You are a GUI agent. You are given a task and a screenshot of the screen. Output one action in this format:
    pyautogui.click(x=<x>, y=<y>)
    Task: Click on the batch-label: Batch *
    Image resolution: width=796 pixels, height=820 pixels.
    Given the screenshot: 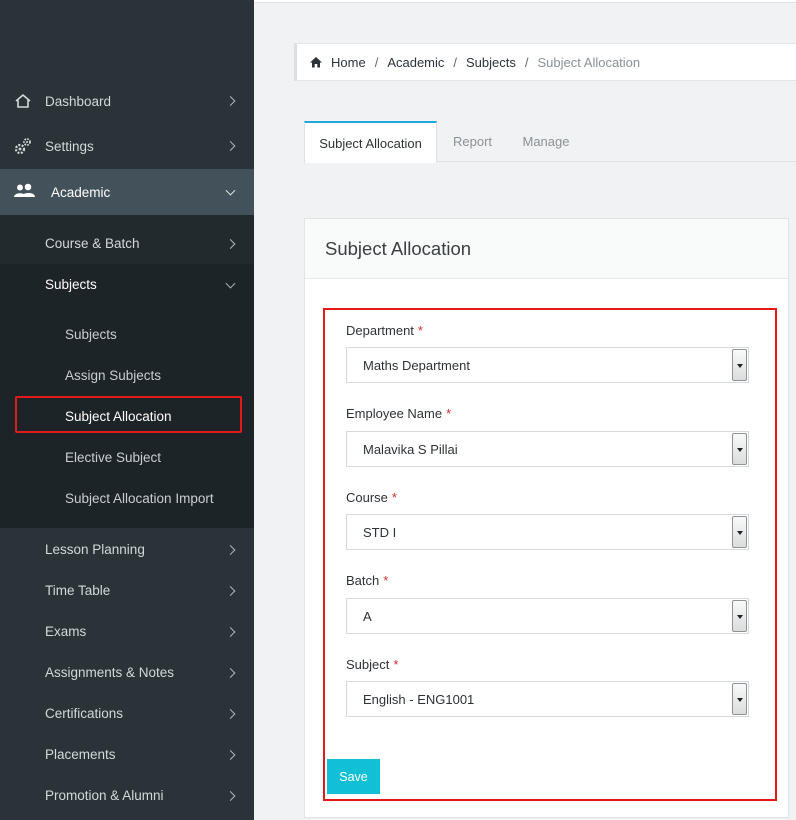 What is the action you would take?
    pyautogui.click(x=367, y=580)
    